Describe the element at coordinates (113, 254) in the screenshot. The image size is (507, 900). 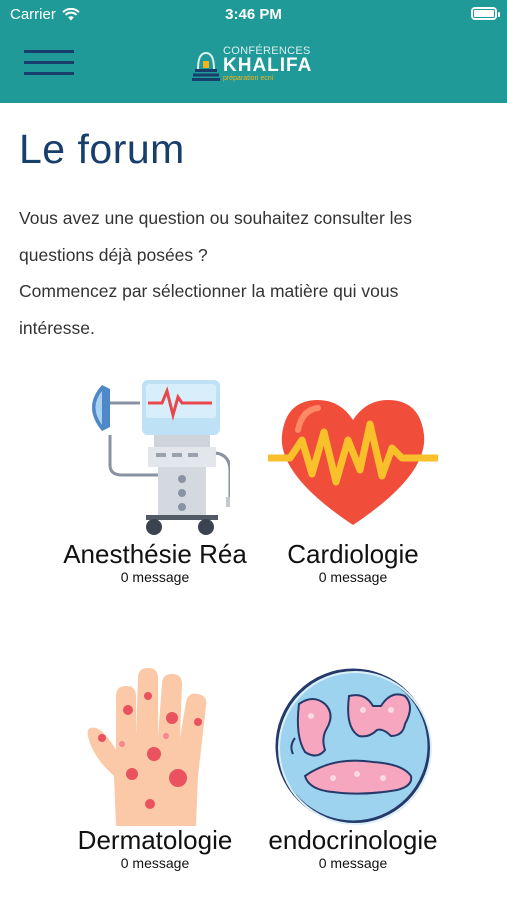
I see `intro-line: questions déjà posées ?` at that location.